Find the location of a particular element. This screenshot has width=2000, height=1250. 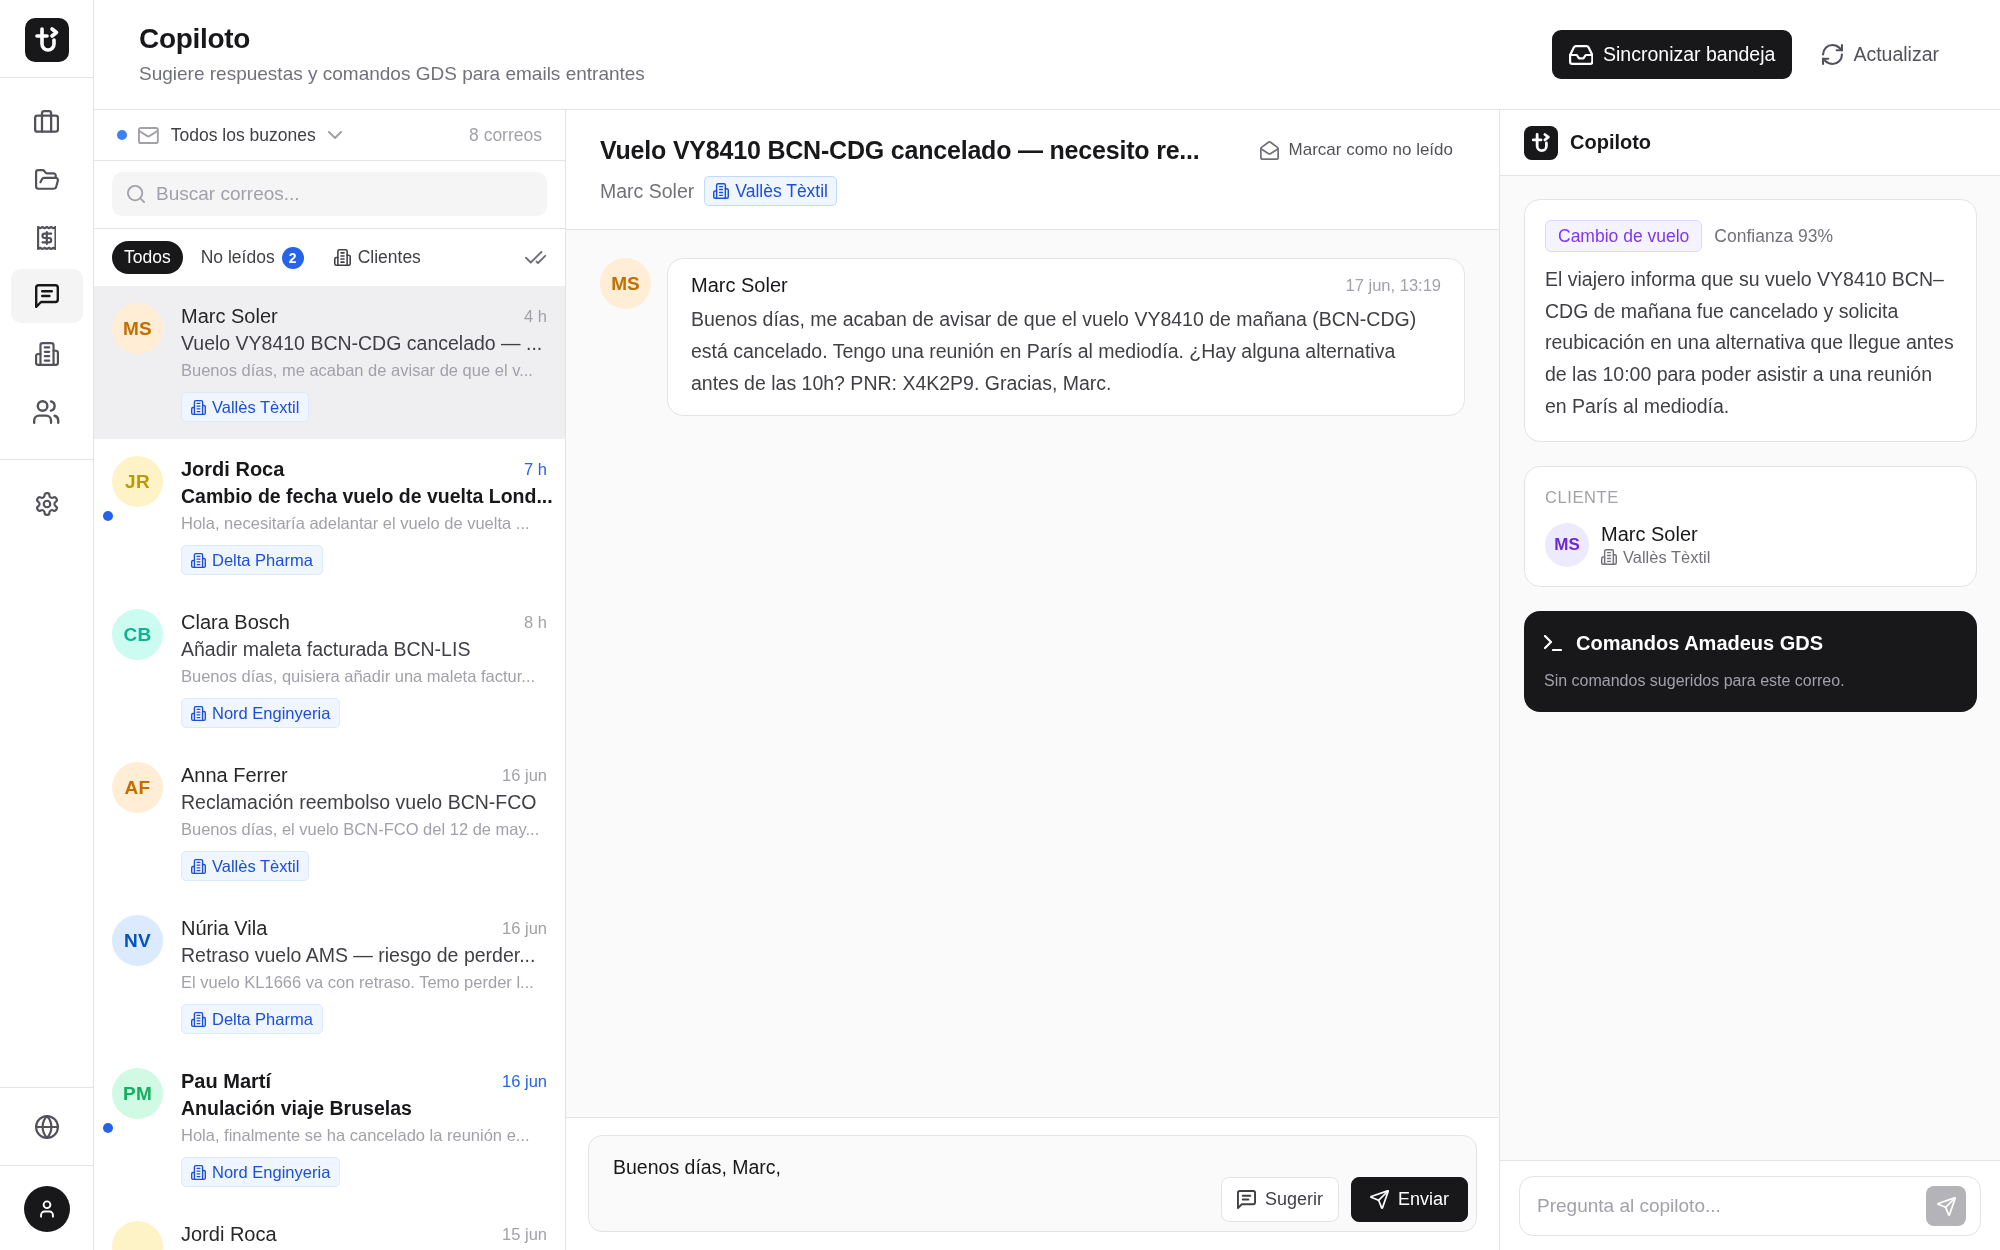

mail-icon is located at coordinates (148, 135).